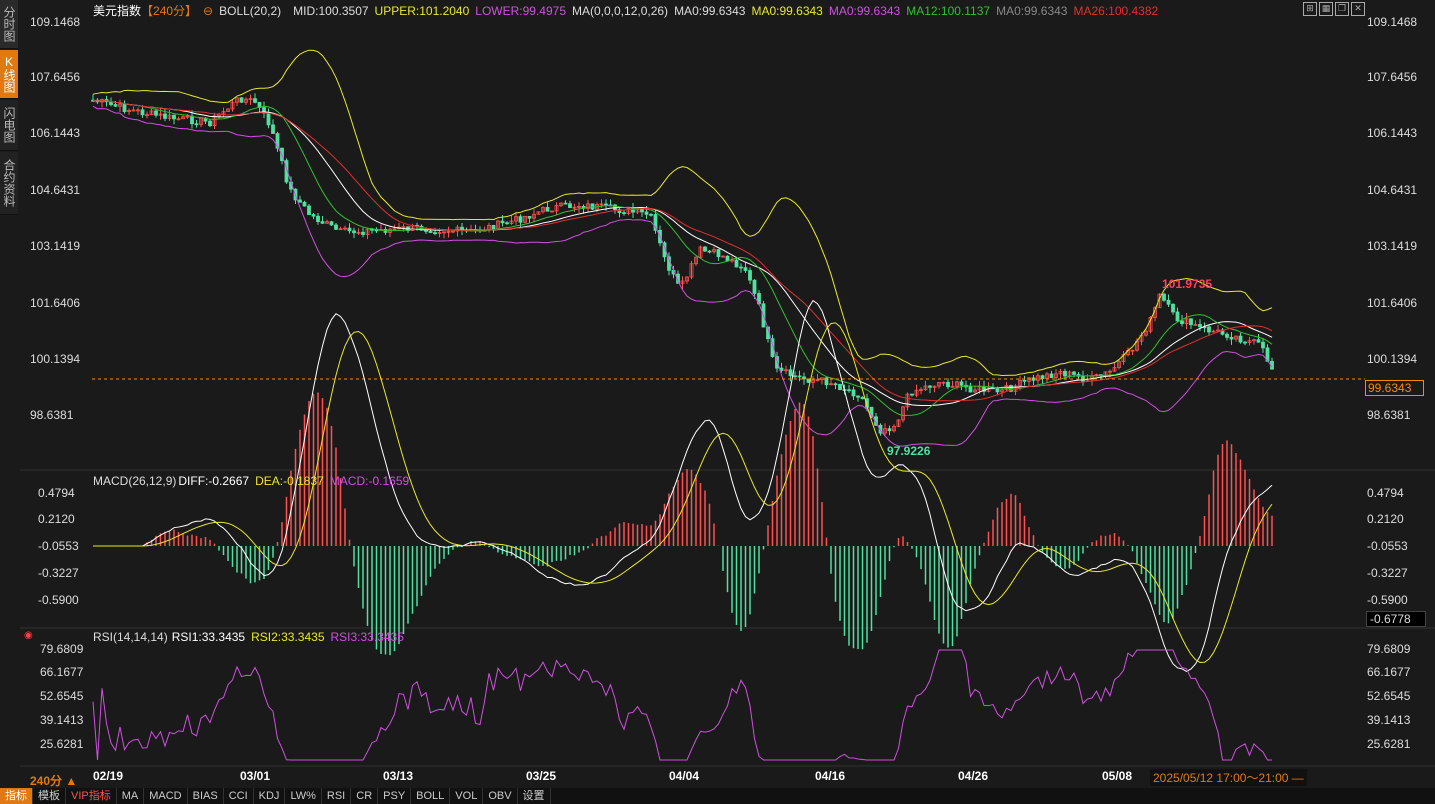  I want to click on period-label: 【240分】, so click(169, 11).